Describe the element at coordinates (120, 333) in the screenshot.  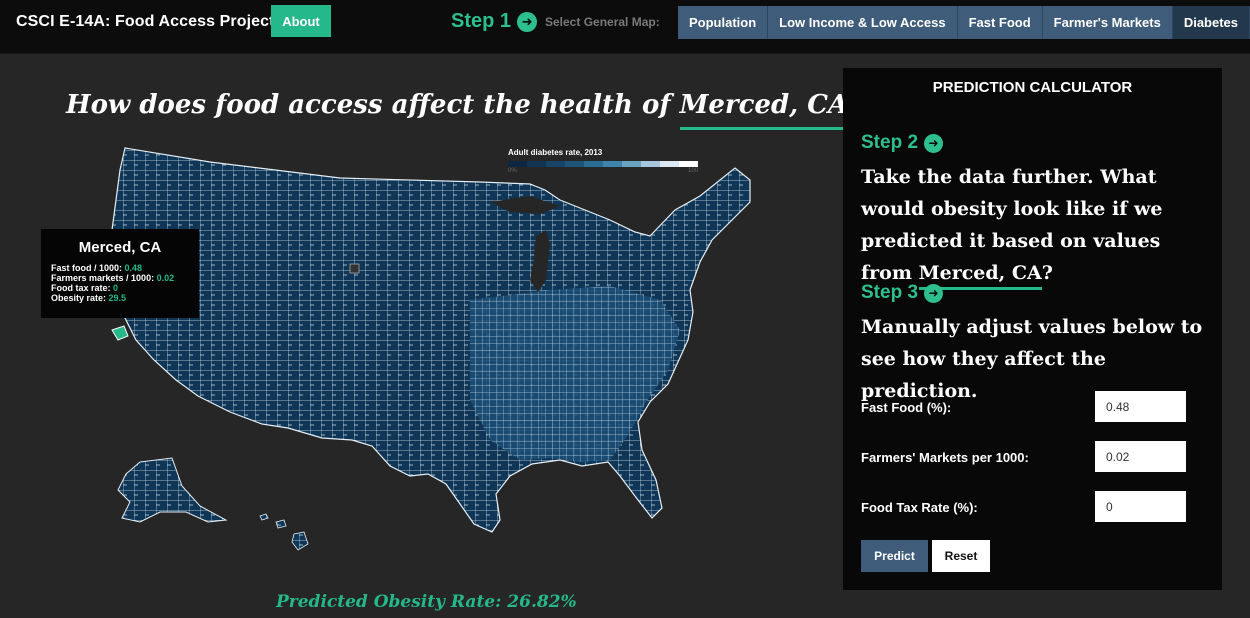
I see `merced-county-highlight` at that location.